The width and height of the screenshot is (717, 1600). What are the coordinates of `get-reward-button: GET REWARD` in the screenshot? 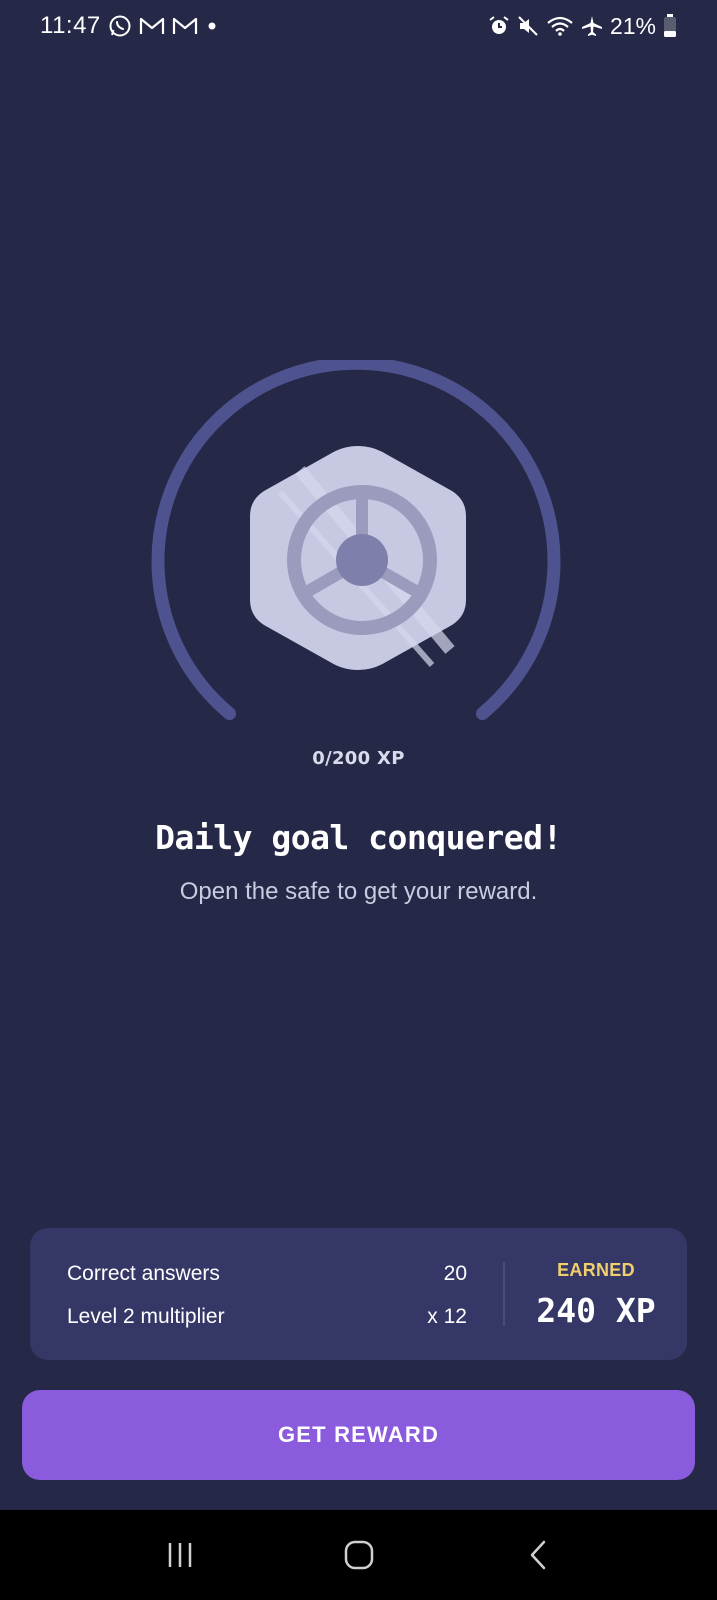 It's located at (358, 1435).